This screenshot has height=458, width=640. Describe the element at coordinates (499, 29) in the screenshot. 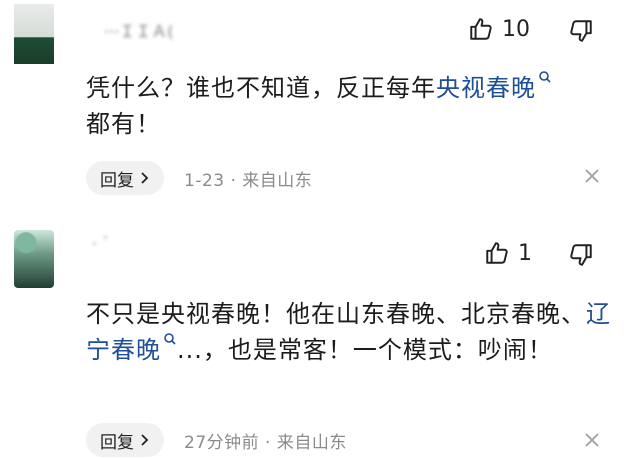

I see `like-button: 10` at that location.